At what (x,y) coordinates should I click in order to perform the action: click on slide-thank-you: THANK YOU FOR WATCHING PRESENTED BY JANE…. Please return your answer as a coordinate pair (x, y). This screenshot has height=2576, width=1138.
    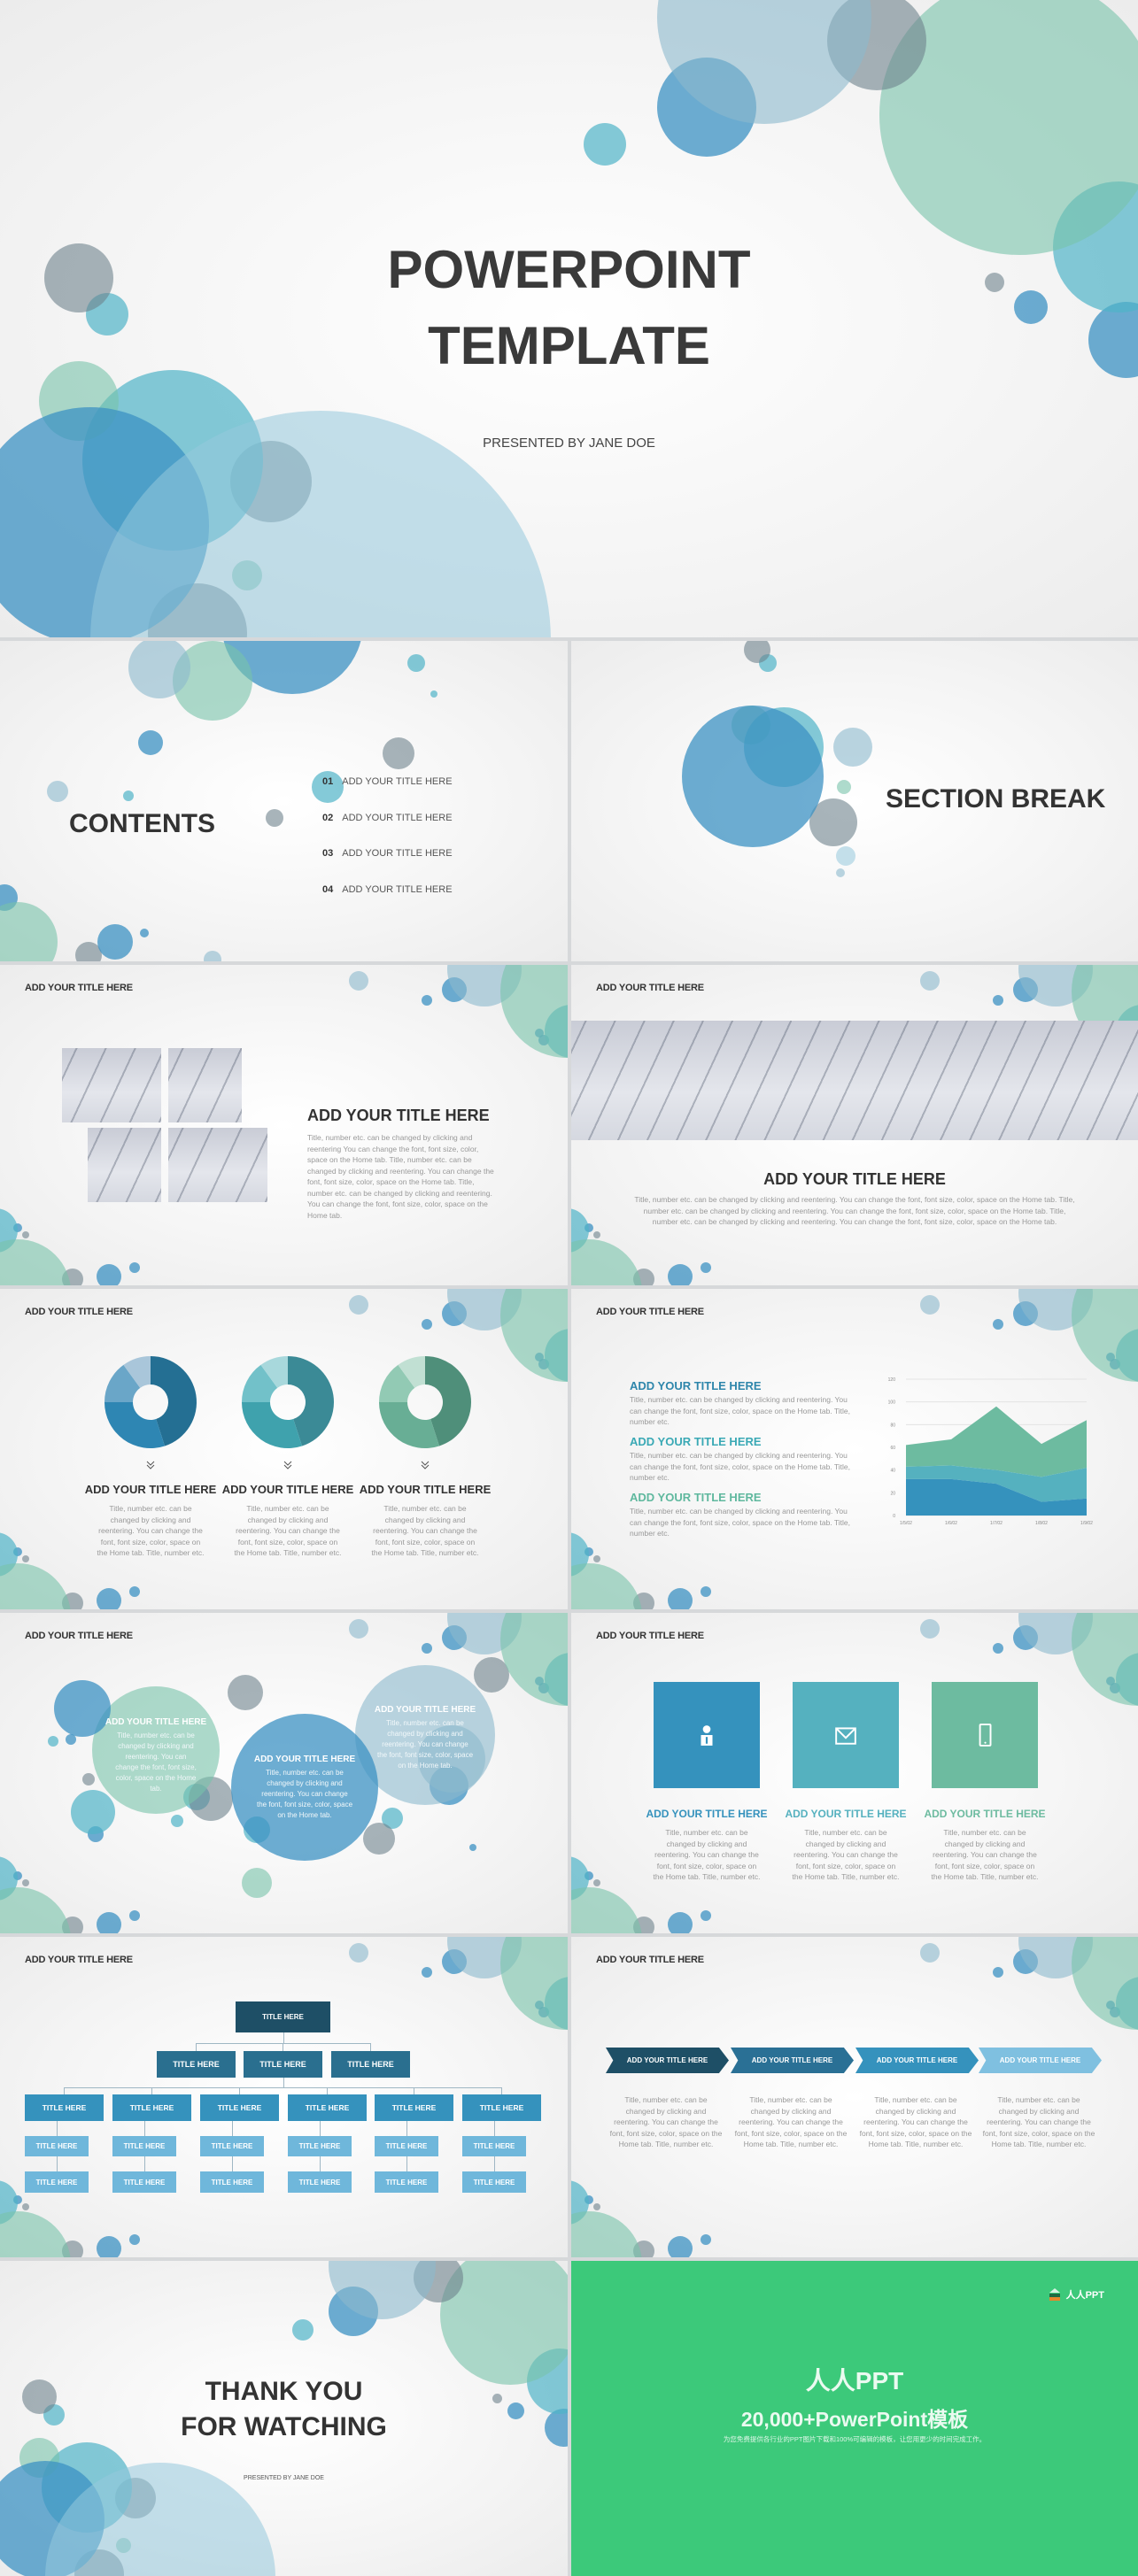
    Looking at the image, I should click on (284, 2418).